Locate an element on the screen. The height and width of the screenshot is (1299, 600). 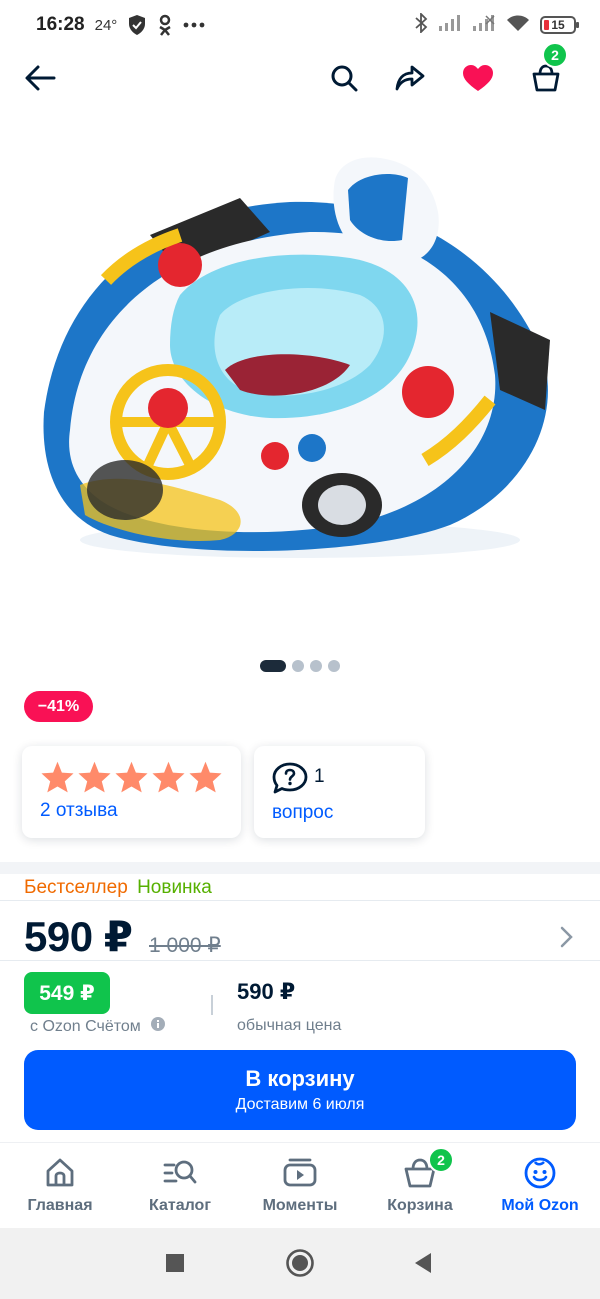
discount-badge: −41% is located at coordinates (58, 706).